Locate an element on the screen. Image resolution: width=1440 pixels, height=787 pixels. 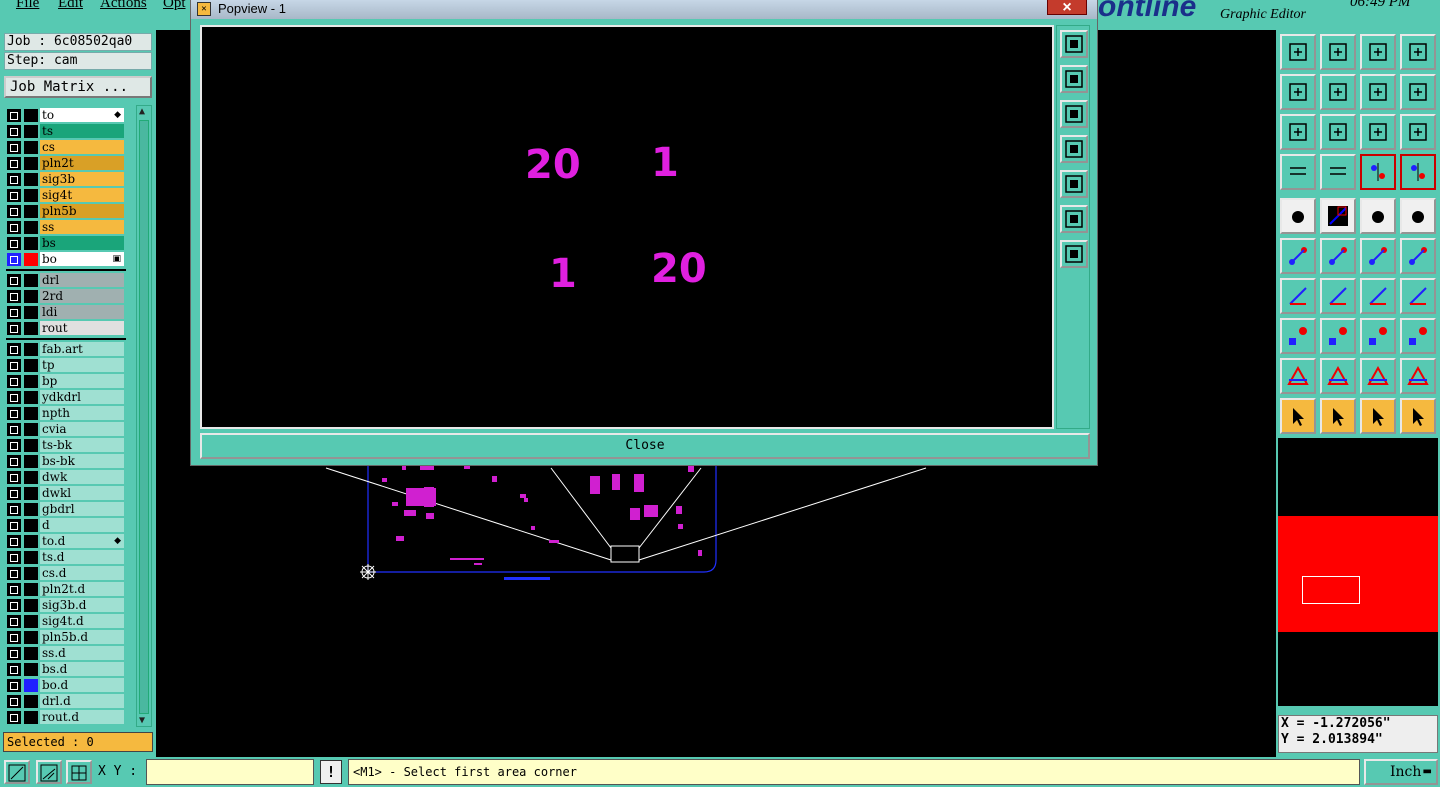
layer-row: ts-bk is located at coordinates (66, 445).